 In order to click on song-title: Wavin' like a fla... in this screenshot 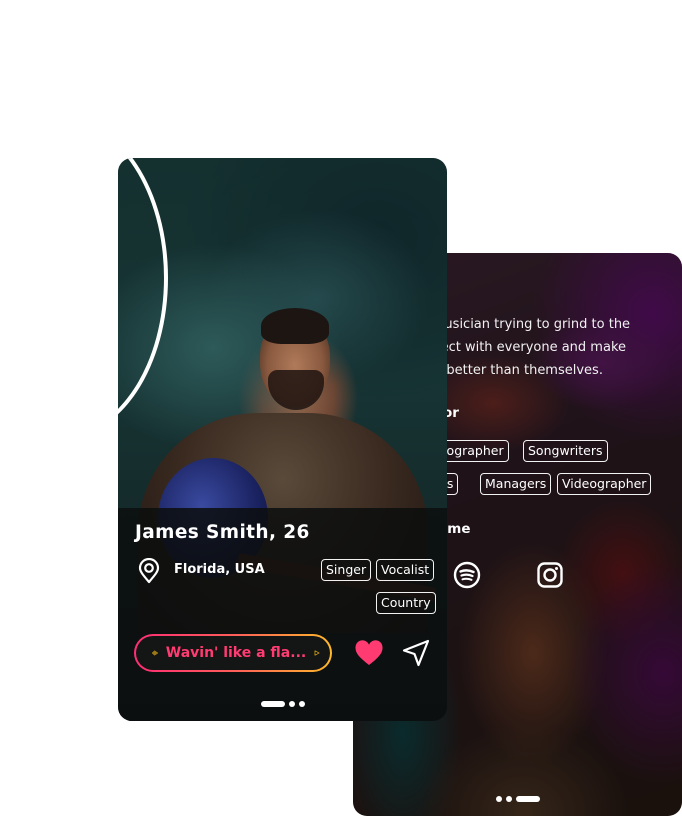, I will do `click(236, 653)`.